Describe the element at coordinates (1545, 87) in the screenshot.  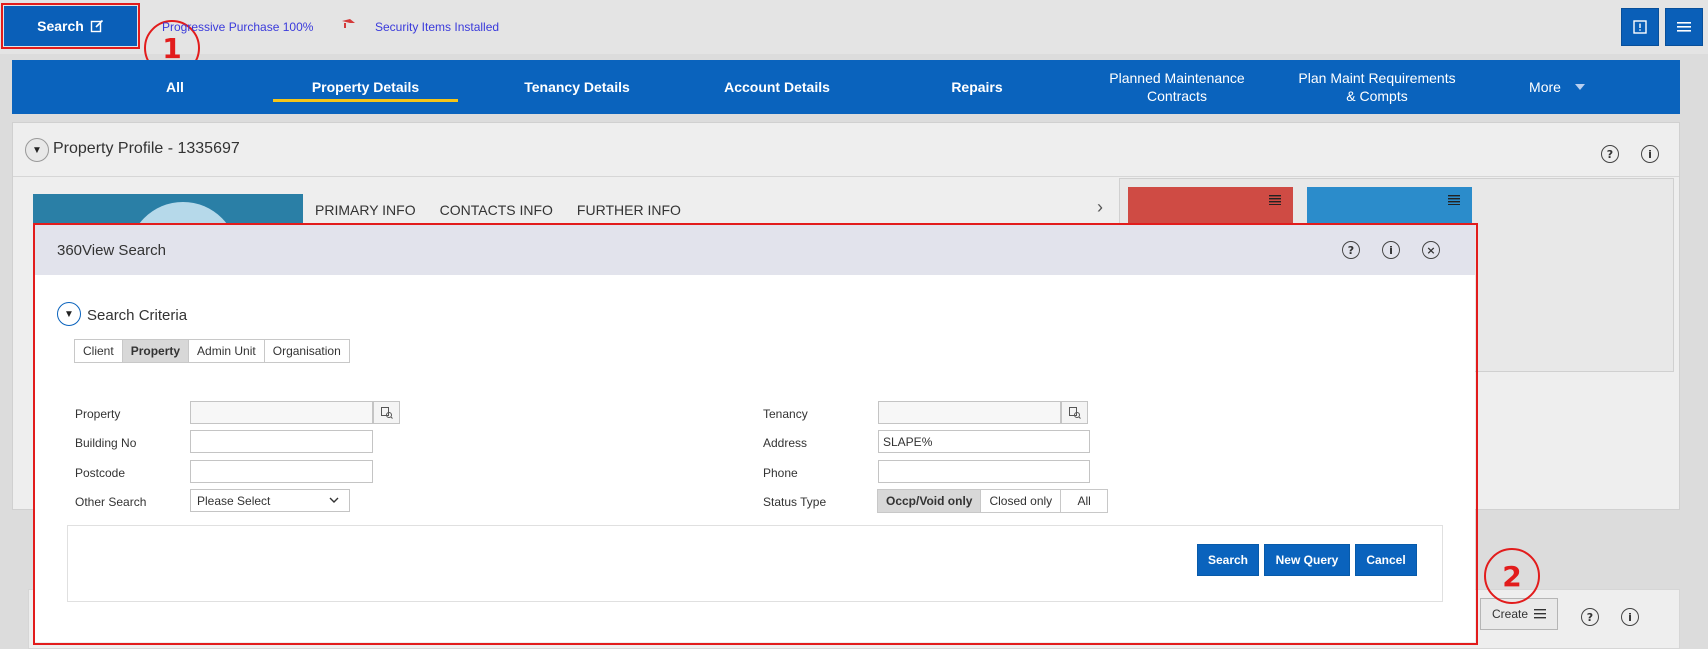
I see `nav-more-label: More` at that location.